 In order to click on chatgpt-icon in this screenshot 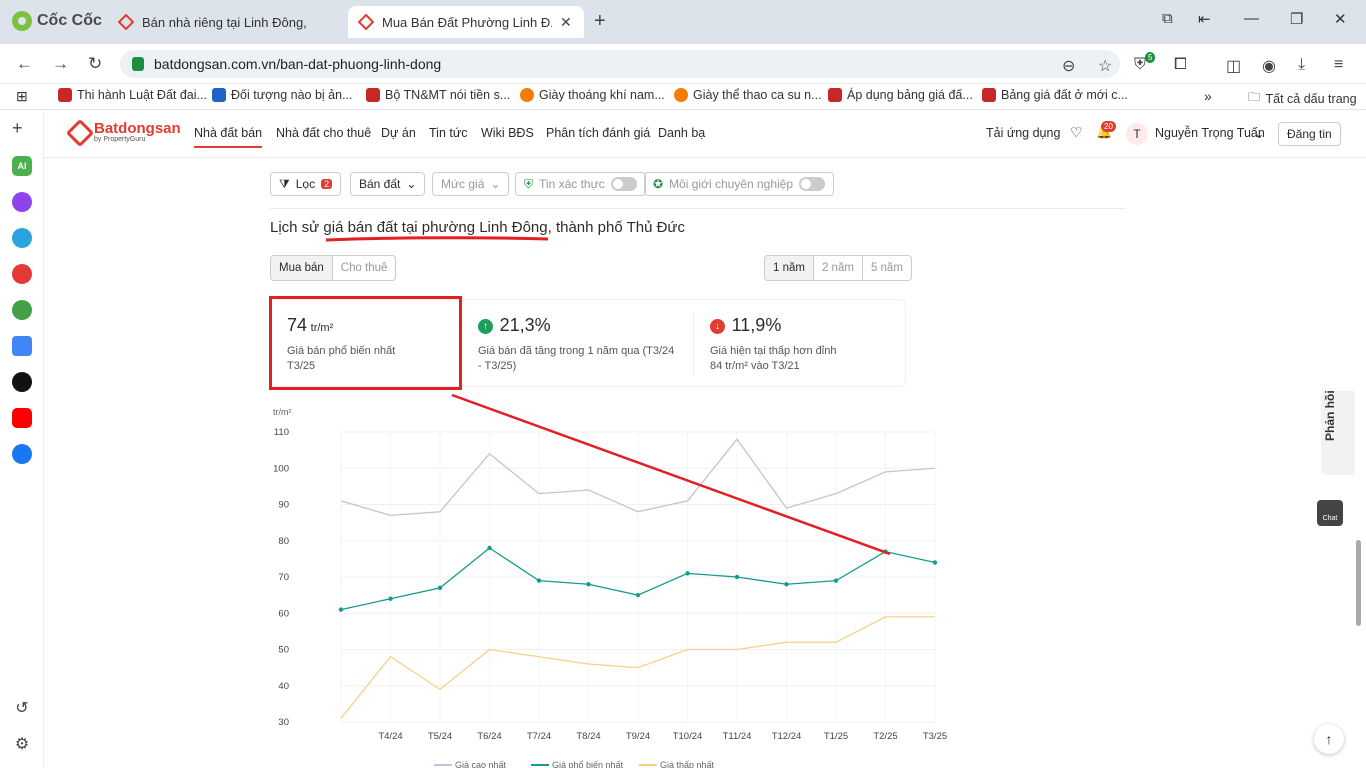, I will do `click(22, 382)`.